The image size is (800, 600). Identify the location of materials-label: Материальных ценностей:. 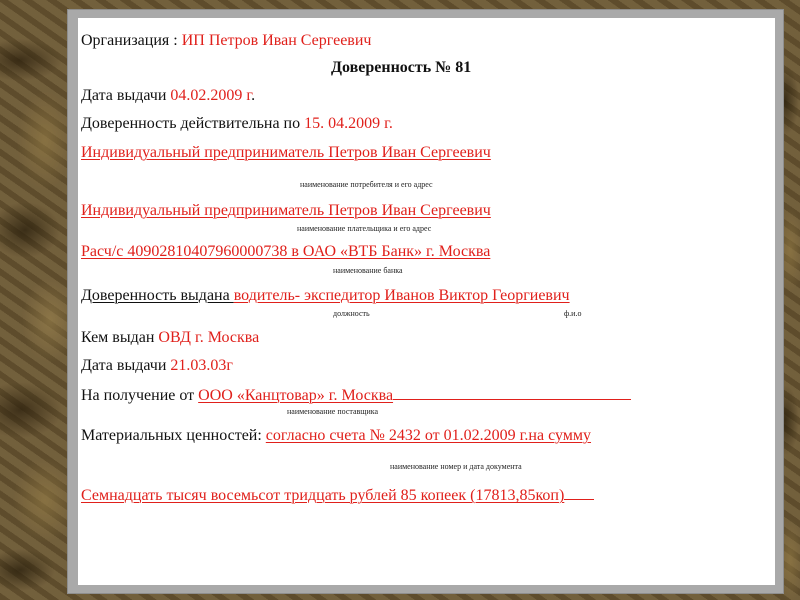
(173, 435).